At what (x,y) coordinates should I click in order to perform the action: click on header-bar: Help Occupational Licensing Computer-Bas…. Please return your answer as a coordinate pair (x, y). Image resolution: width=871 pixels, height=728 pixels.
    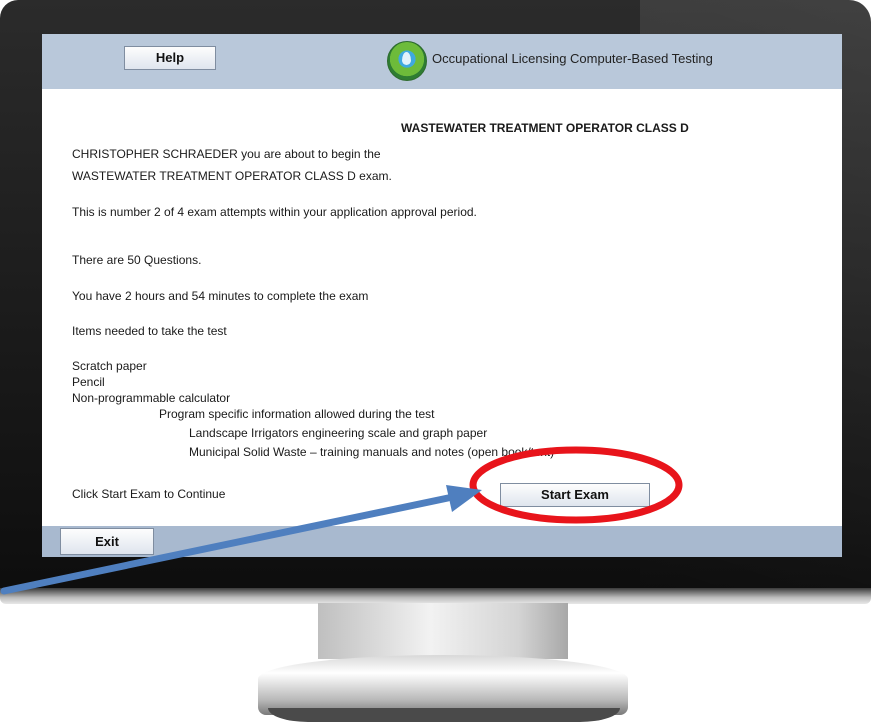
    Looking at the image, I should click on (442, 61).